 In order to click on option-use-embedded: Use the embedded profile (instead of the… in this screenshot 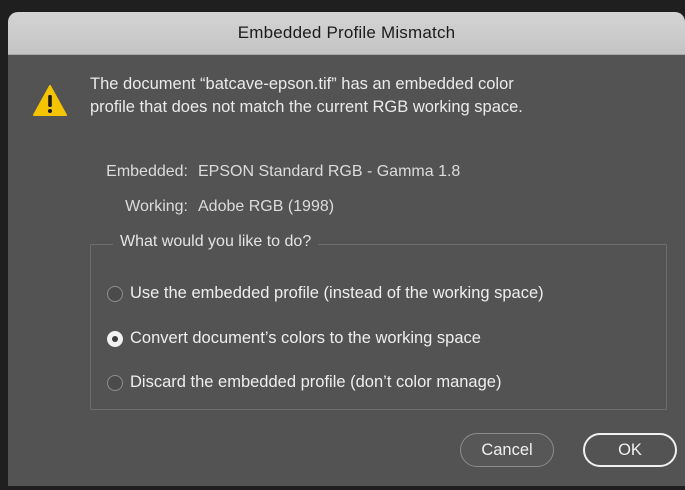, I will do `click(325, 293)`.